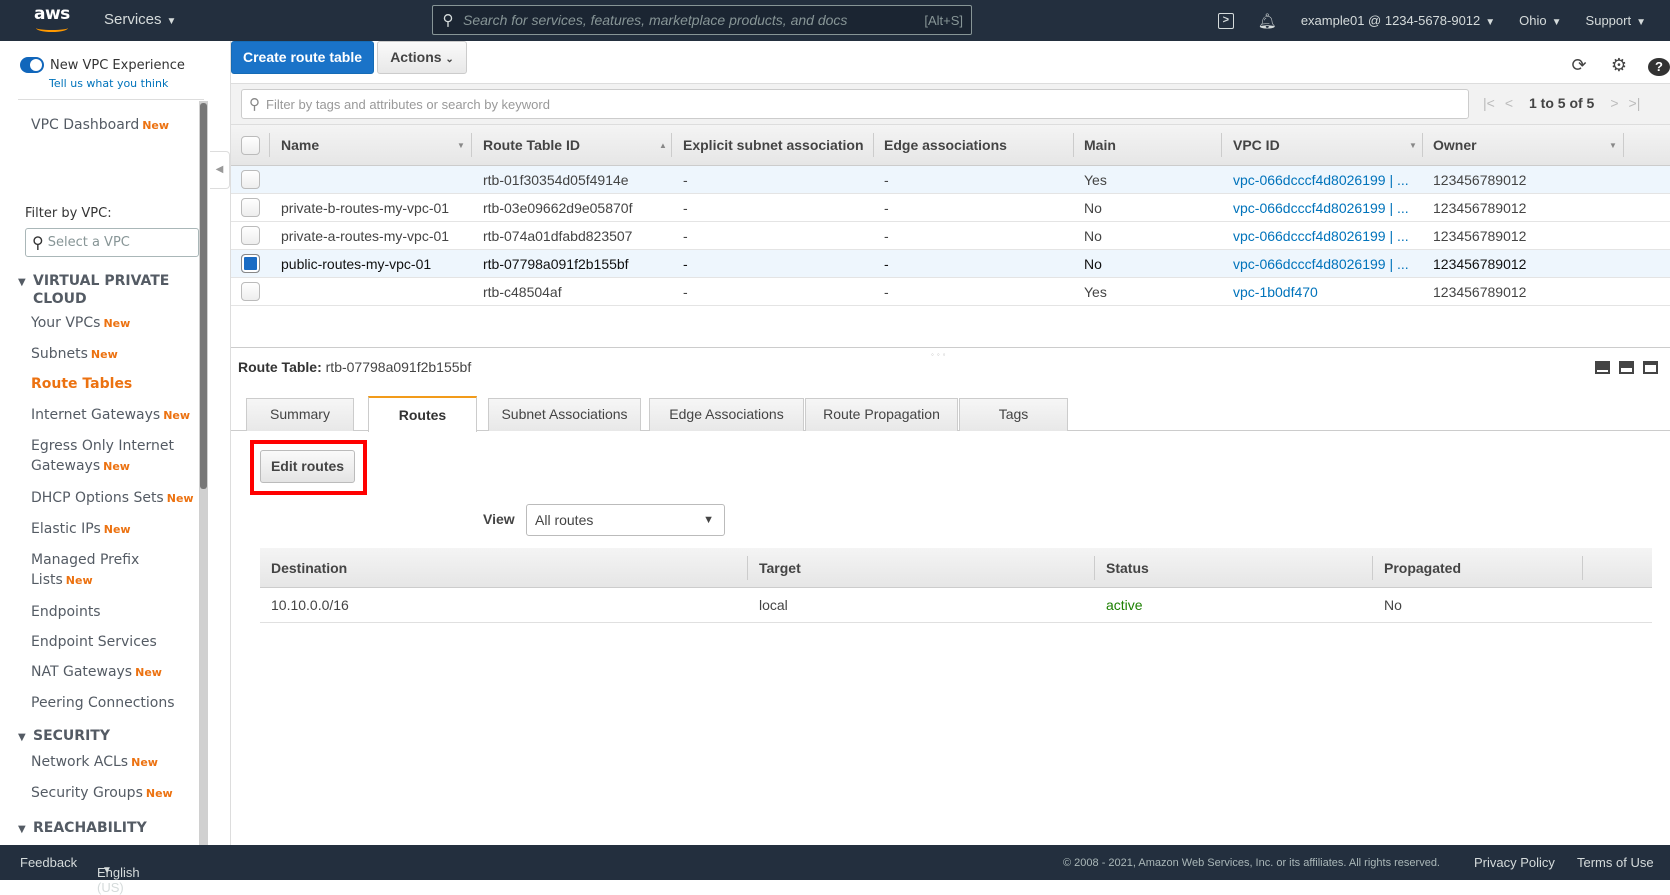  I want to click on section-reachability: ▼ REACHABILITY, so click(82, 828).